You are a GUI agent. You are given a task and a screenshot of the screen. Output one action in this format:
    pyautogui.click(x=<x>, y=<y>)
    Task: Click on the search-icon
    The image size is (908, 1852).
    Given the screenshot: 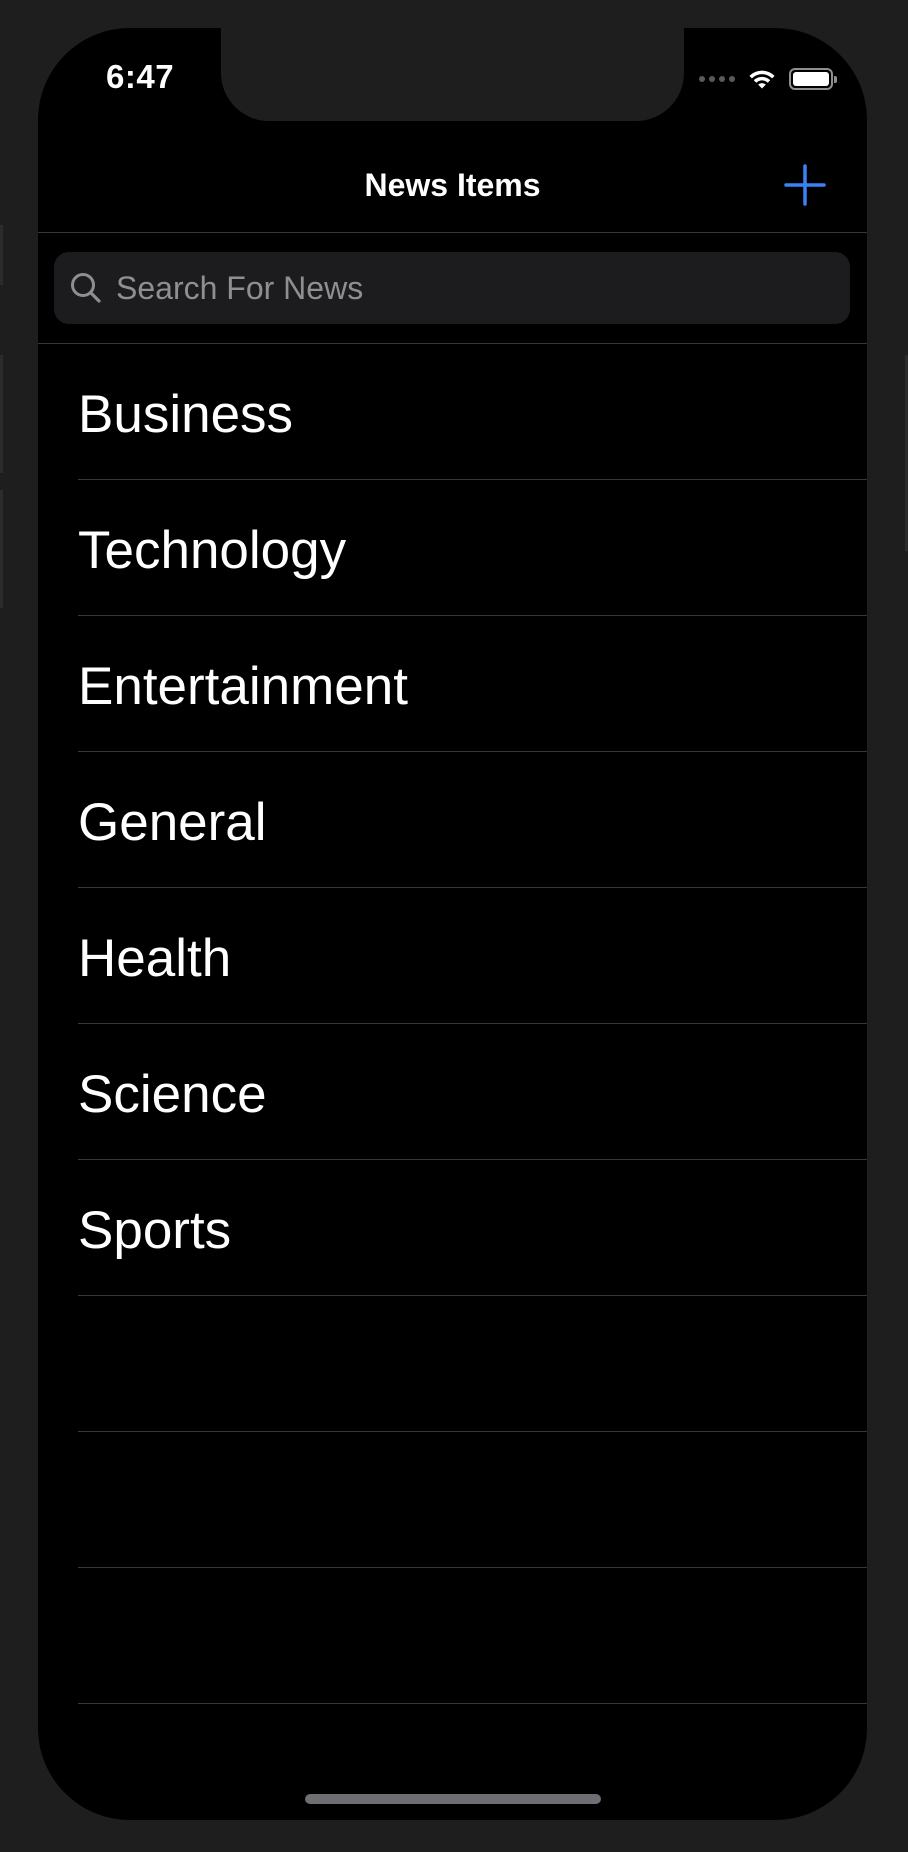 What is the action you would take?
    pyautogui.click(x=86, y=288)
    